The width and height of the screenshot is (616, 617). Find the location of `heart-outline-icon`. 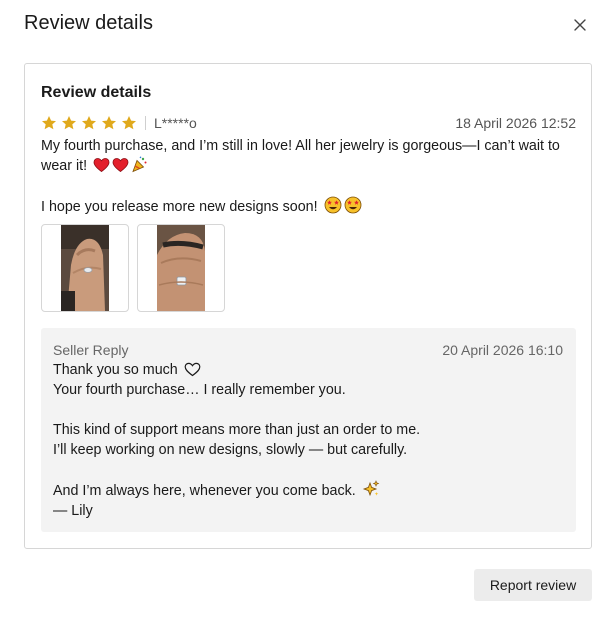

heart-outline-icon is located at coordinates (192, 369).